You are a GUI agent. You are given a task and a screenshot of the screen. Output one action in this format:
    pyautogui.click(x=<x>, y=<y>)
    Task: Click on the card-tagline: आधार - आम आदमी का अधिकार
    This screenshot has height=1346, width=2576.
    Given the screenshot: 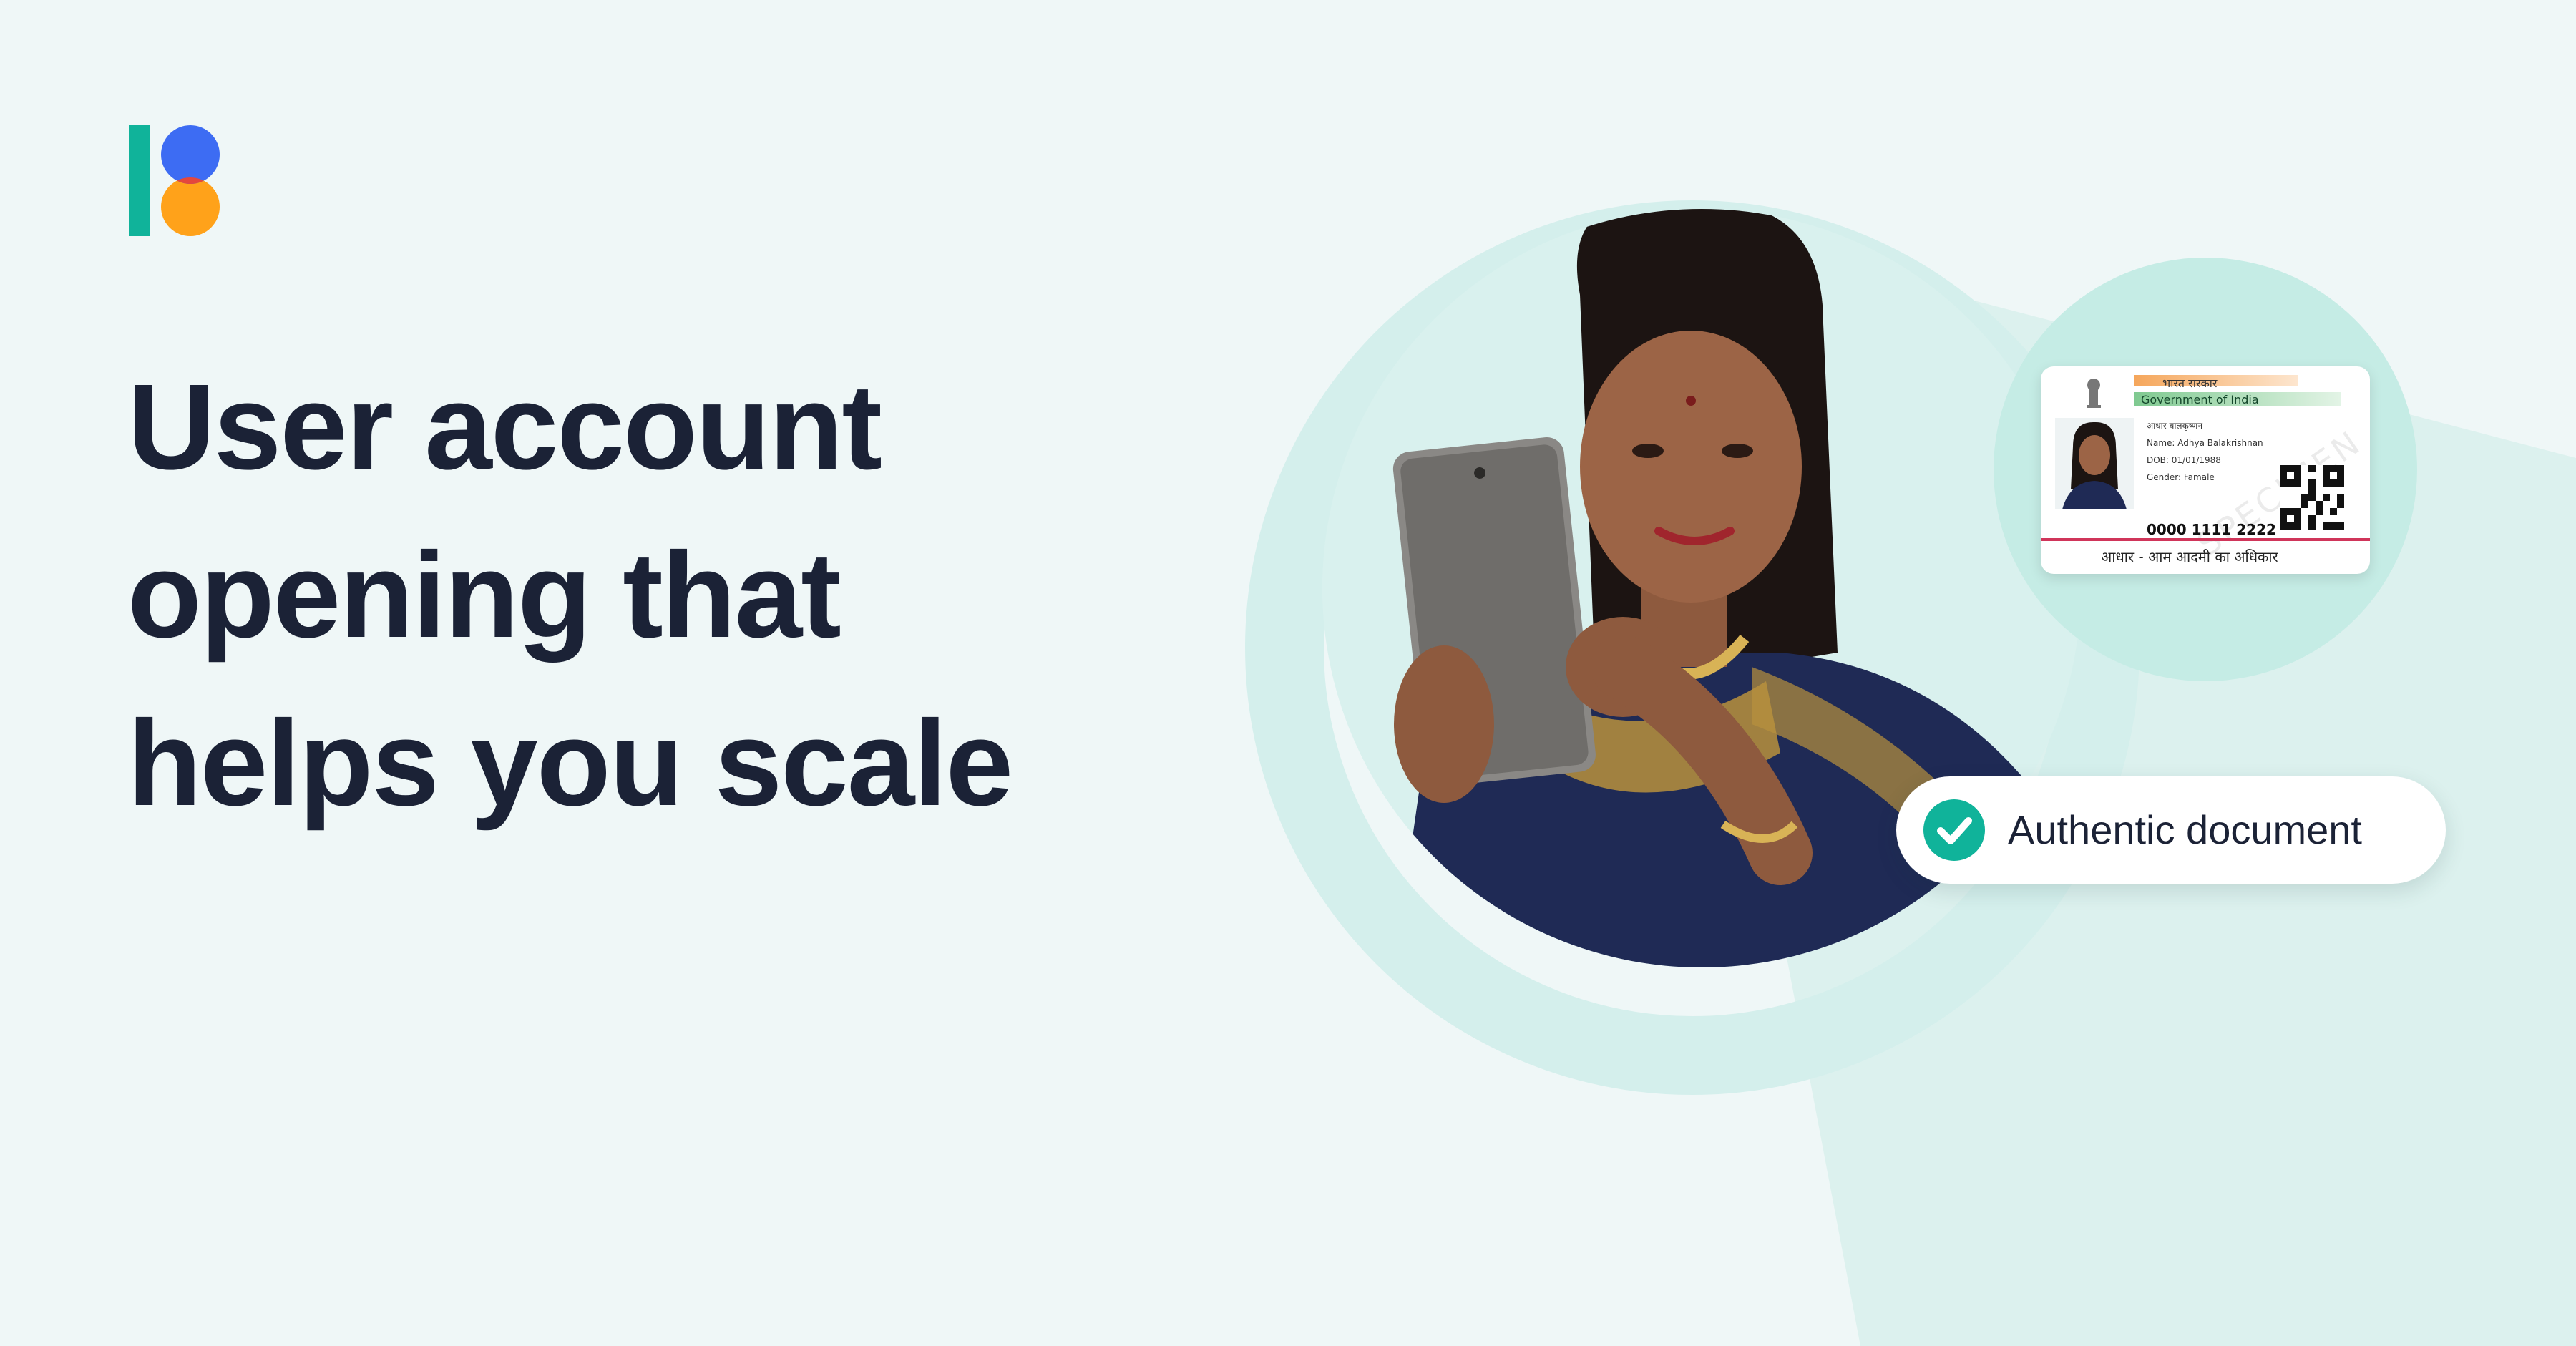 What is the action you would take?
    pyautogui.click(x=2189, y=556)
    